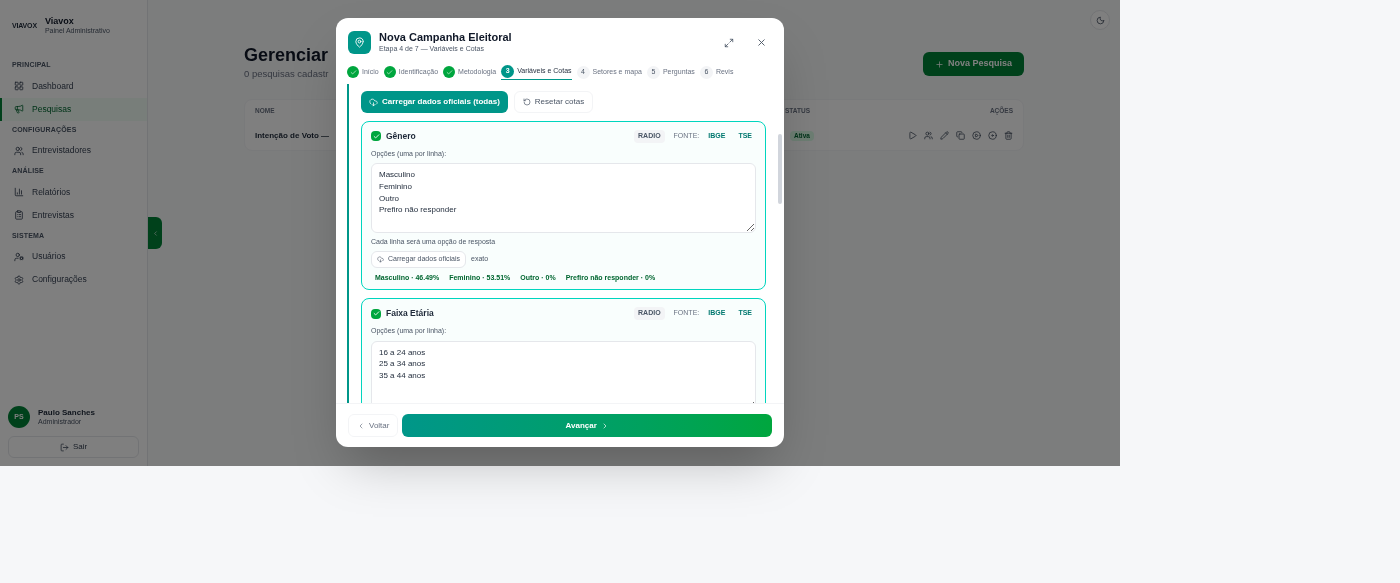 This screenshot has height=583, width=1400. Describe the element at coordinates (66, 412) in the screenshot. I see `user-name: Paulo Sanches` at that location.